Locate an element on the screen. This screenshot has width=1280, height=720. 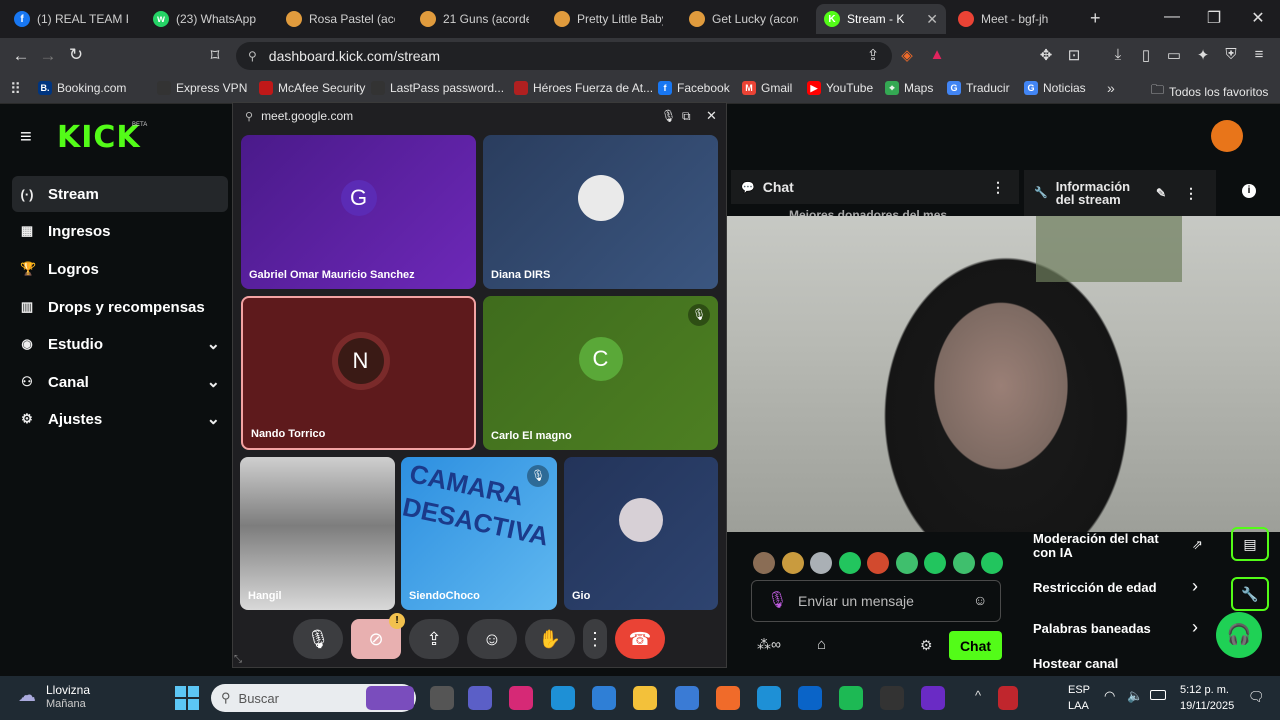
teams-icon is located at coordinates (480, 698).